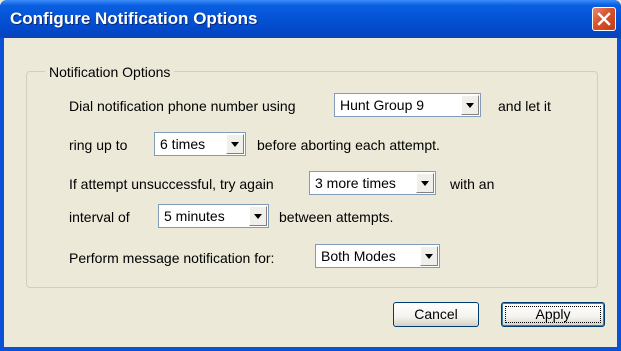 Image resolution: width=621 pixels, height=351 pixels. What do you see at coordinates (110, 72) in the screenshot?
I see `group-label: Notification Options` at bounding box center [110, 72].